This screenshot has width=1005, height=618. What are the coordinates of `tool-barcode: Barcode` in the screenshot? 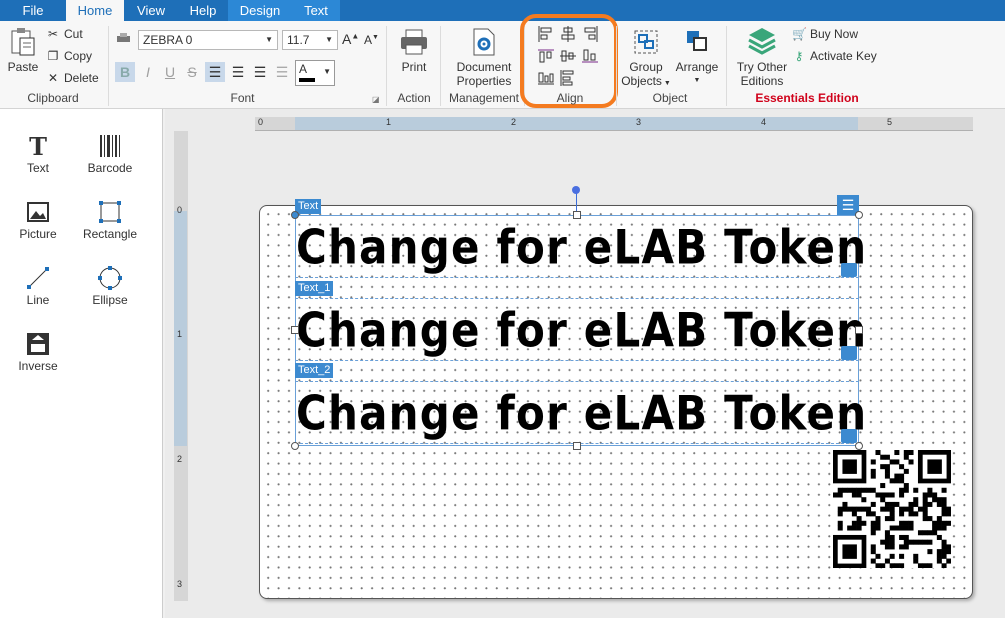 It's located at (110, 153).